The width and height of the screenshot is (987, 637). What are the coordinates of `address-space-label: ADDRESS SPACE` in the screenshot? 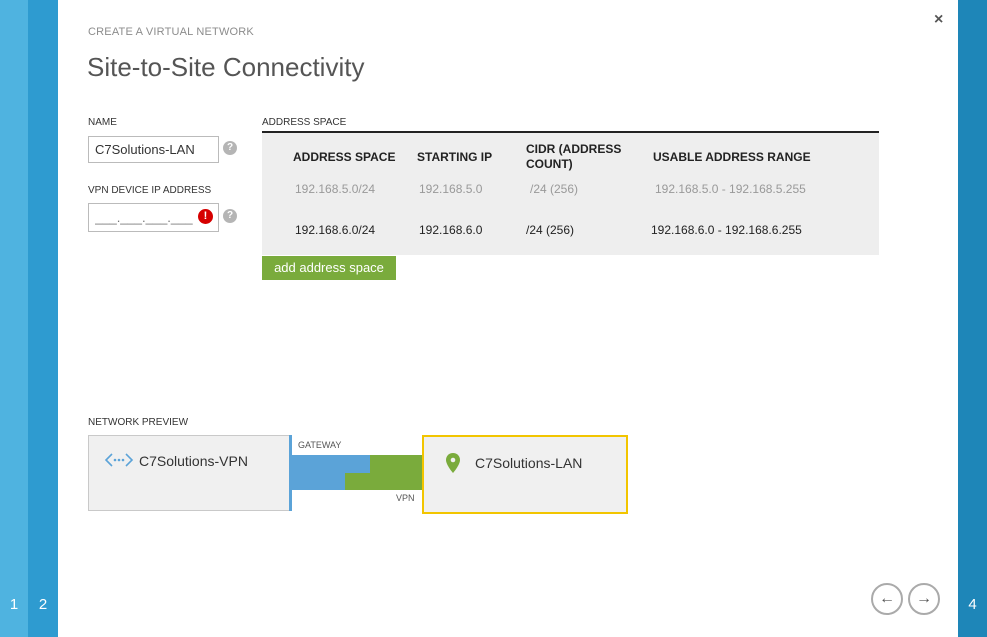 It's located at (304, 122).